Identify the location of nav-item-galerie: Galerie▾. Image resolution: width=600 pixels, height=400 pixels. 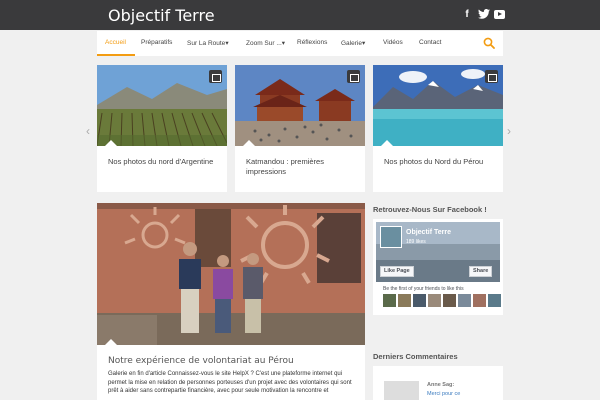
(353, 43).